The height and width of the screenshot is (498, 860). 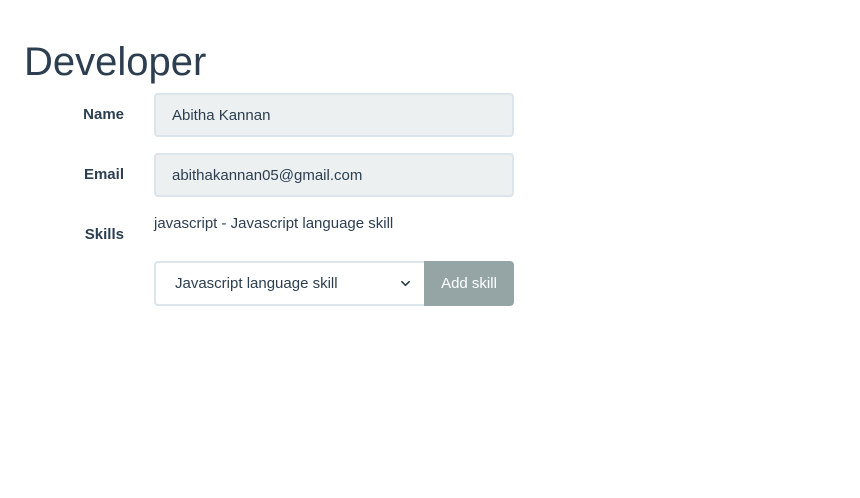 What do you see at coordinates (104, 234) in the screenshot?
I see `skills-label: Skills` at bounding box center [104, 234].